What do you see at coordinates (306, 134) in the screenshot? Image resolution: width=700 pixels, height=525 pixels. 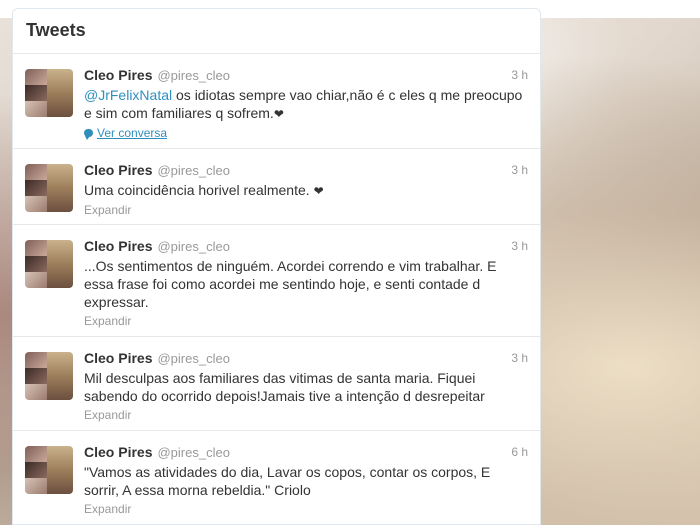 I see `tweet-footer: Ver conversa` at bounding box center [306, 134].